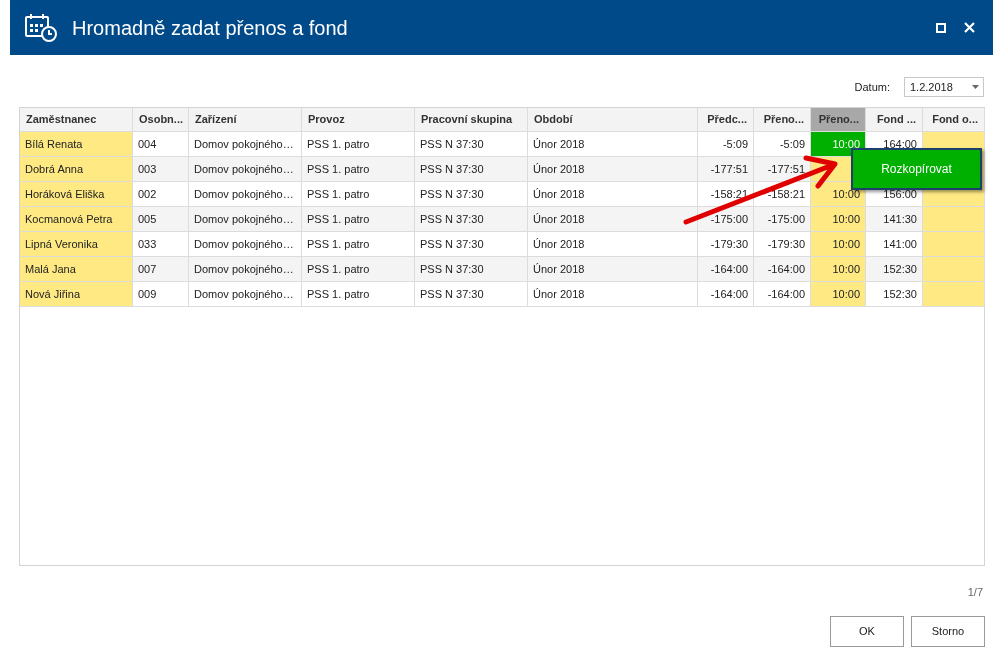 The height and width of the screenshot is (663, 1003). I want to click on calendar-clock-icon, so click(41, 27).